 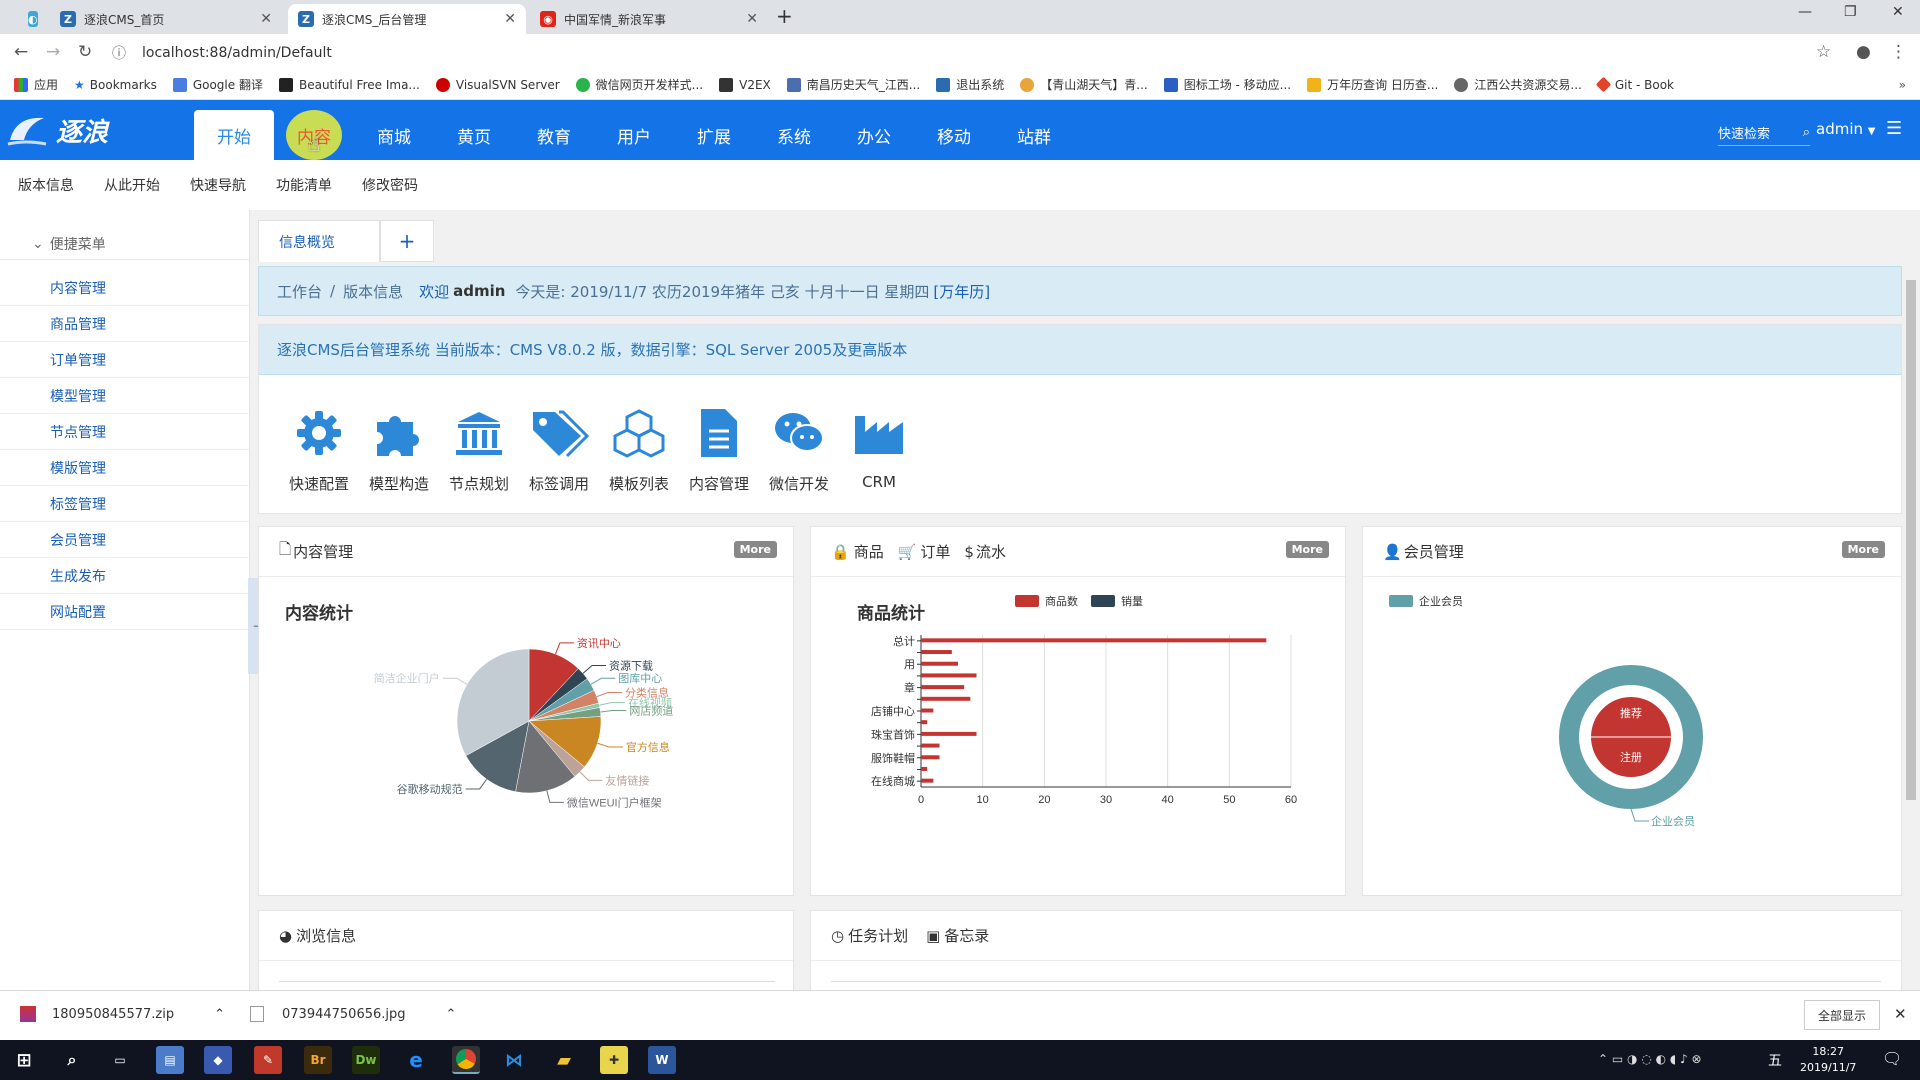 I want to click on new-tab-icon: +, so click(x=784, y=16).